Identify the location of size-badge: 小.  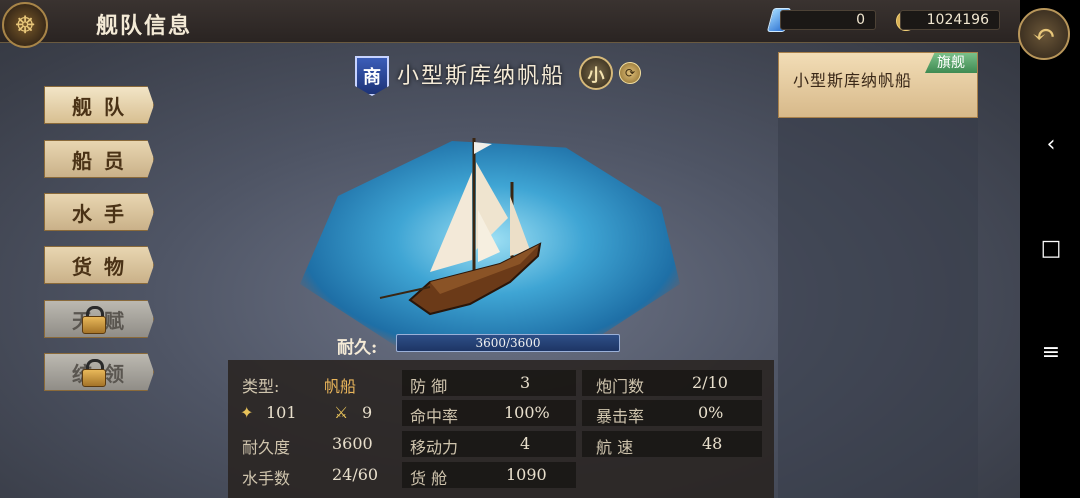
(596, 73).